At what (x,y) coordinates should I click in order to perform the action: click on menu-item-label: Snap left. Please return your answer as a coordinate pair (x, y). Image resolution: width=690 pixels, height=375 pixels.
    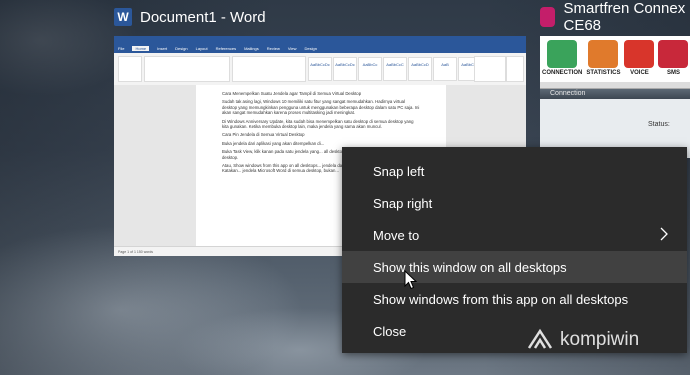
    Looking at the image, I should click on (399, 171).